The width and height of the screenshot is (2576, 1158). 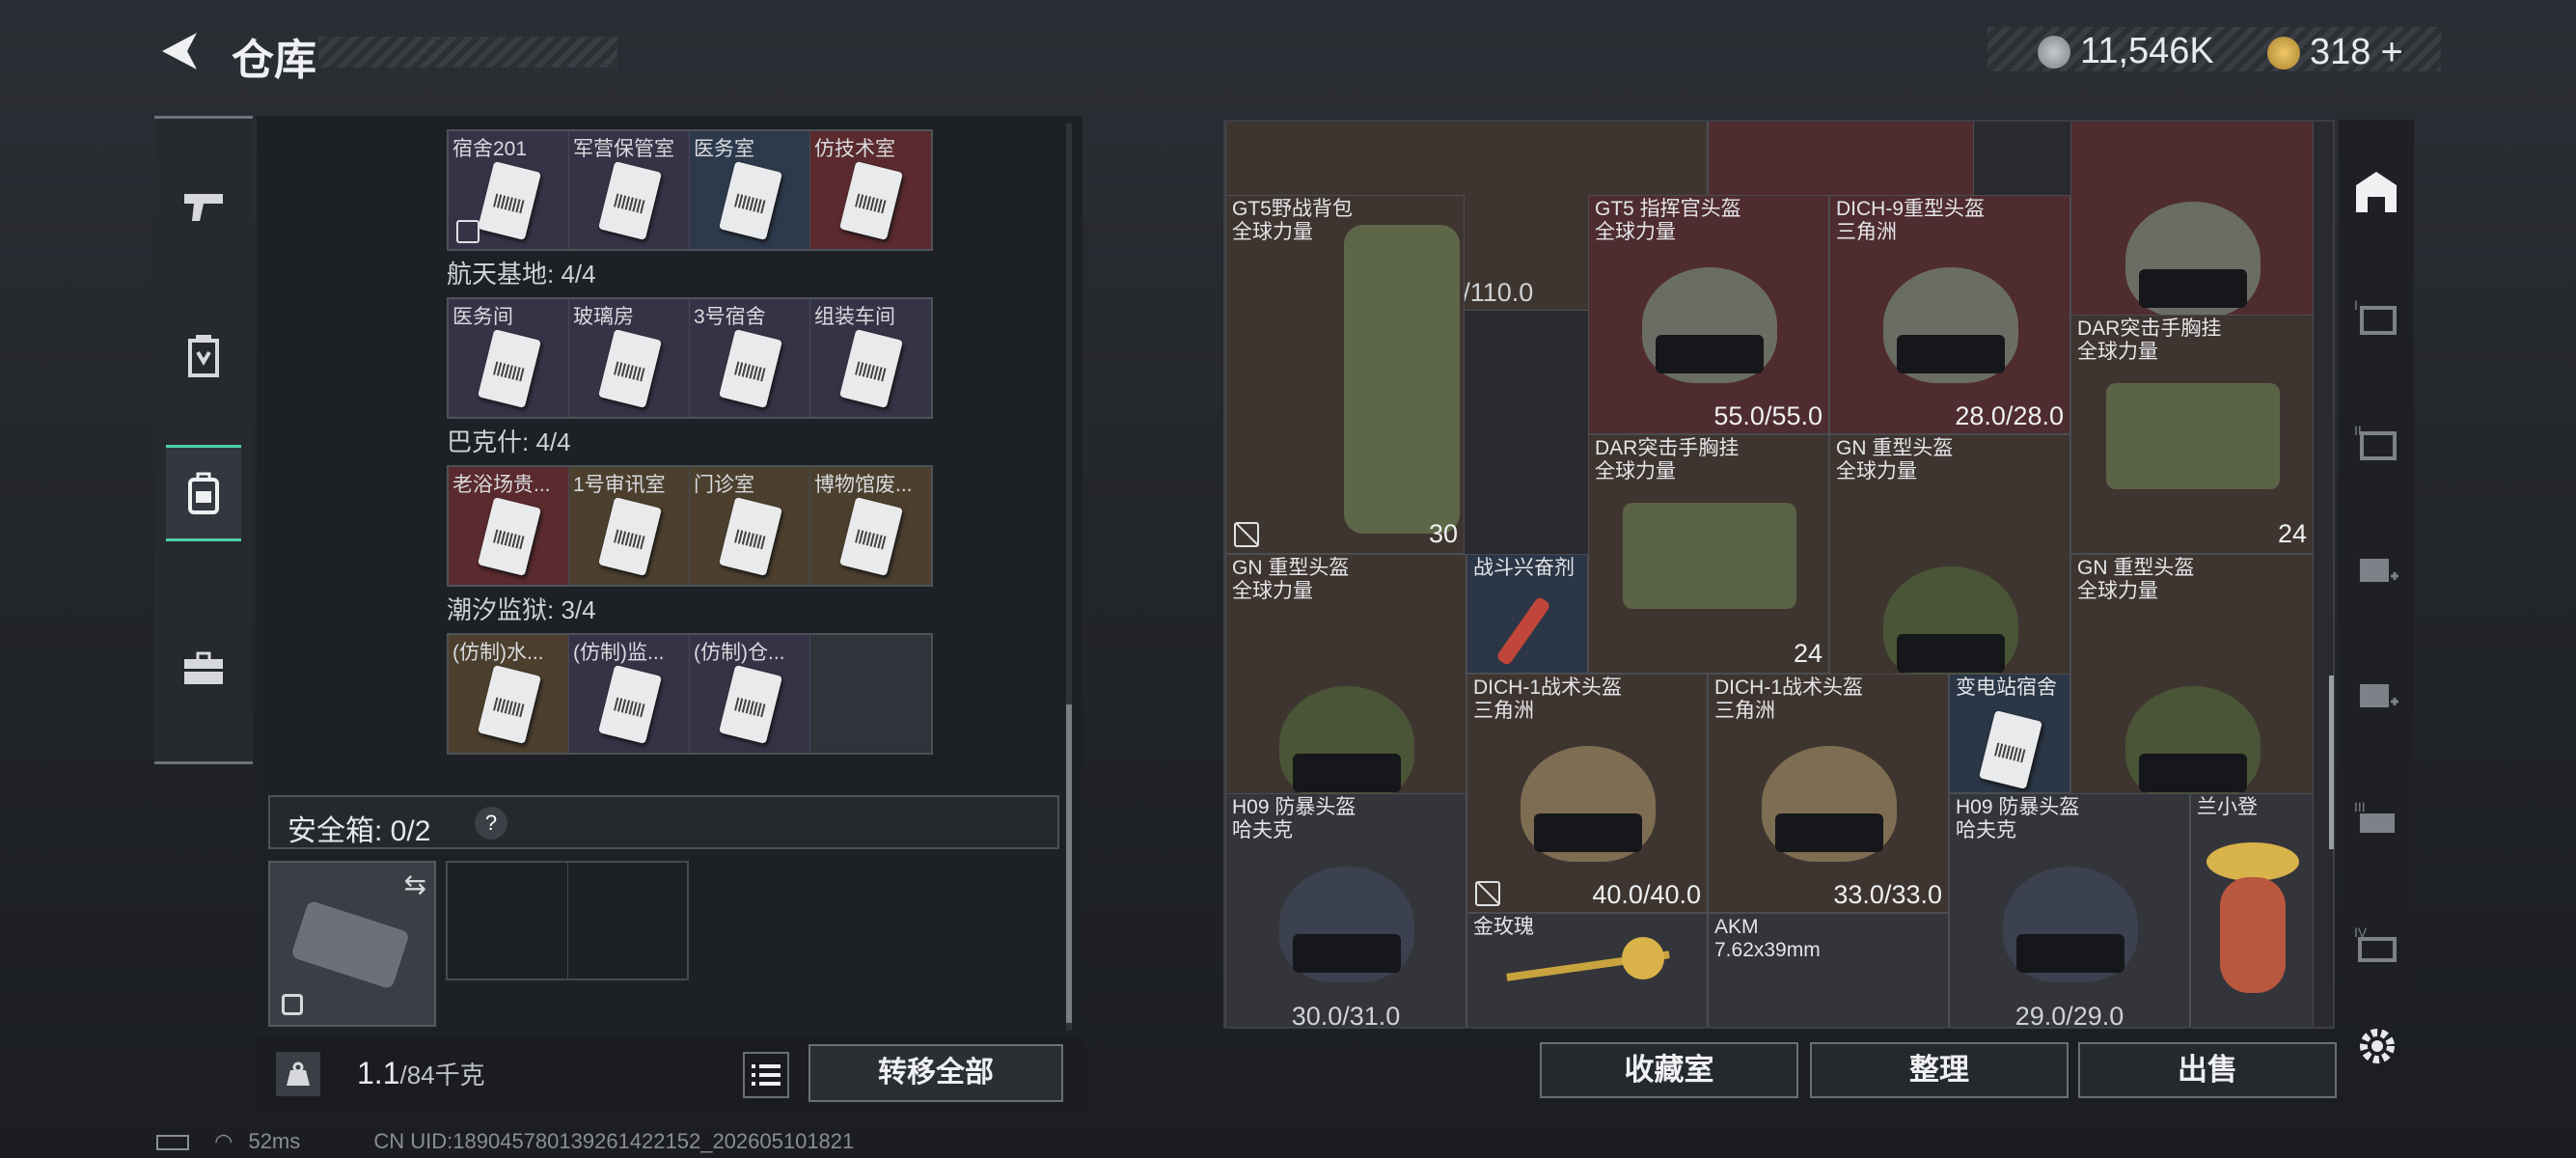 What do you see at coordinates (750, 358) in the screenshot?
I see `keycard-slot: 3号宿舍` at bounding box center [750, 358].